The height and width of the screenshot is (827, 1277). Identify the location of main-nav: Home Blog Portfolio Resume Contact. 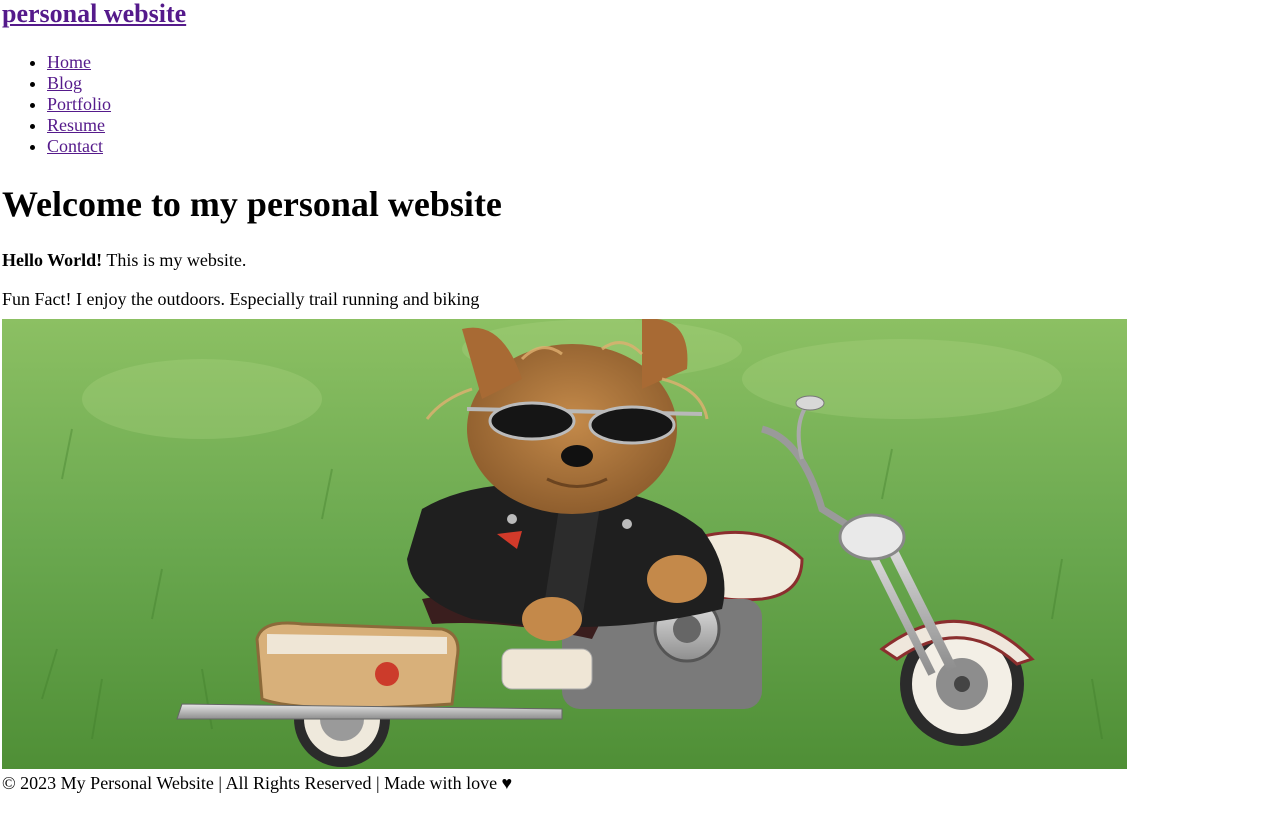
(638, 104).